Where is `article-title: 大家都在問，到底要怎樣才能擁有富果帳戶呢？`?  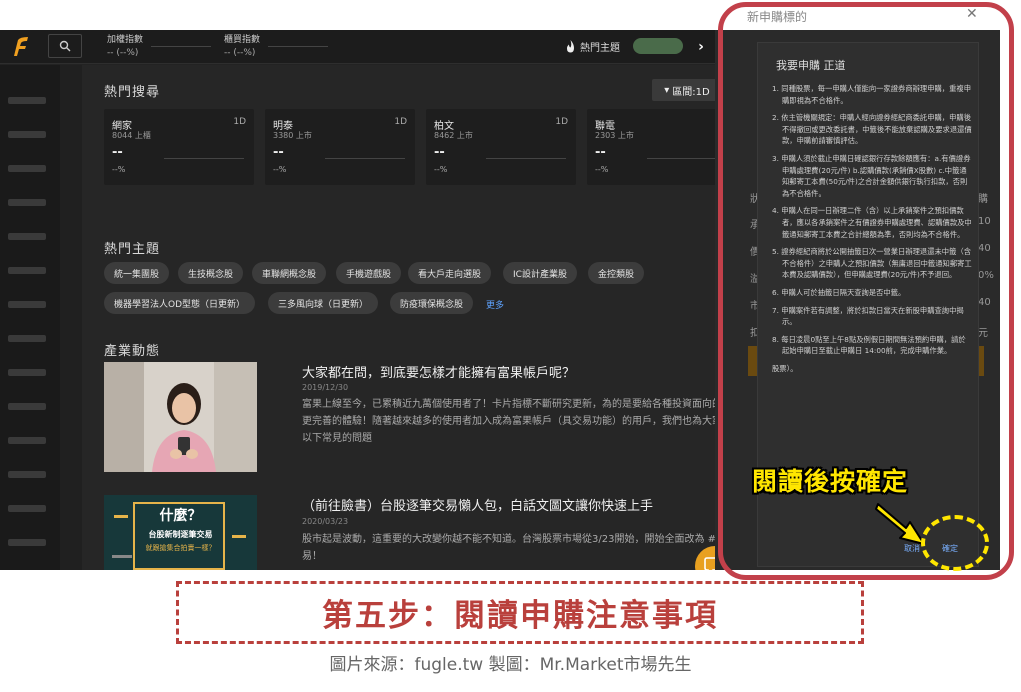 article-title: 大家都在問，到底要怎樣才能擁有富果帳戶呢？ is located at coordinates (438, 371).